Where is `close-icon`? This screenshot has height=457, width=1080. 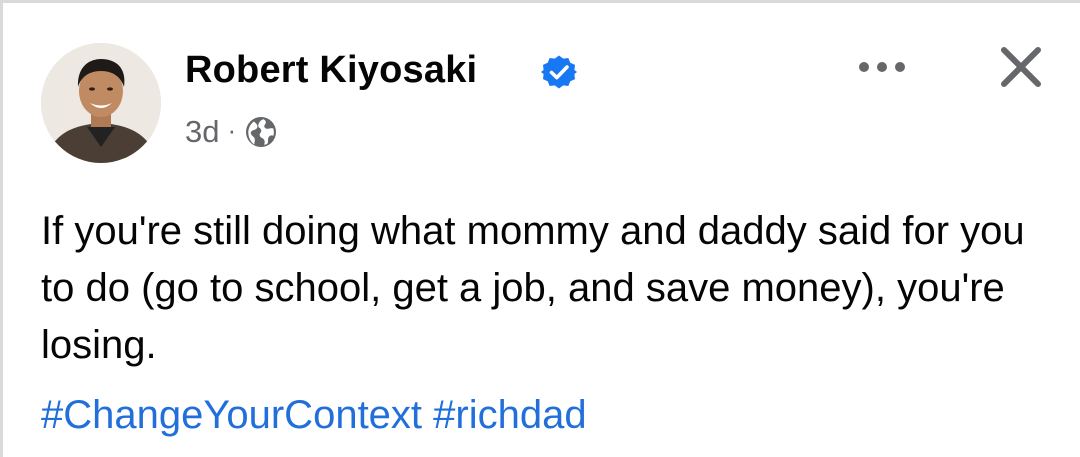
close-icon is located at coordinates (1021, 67).